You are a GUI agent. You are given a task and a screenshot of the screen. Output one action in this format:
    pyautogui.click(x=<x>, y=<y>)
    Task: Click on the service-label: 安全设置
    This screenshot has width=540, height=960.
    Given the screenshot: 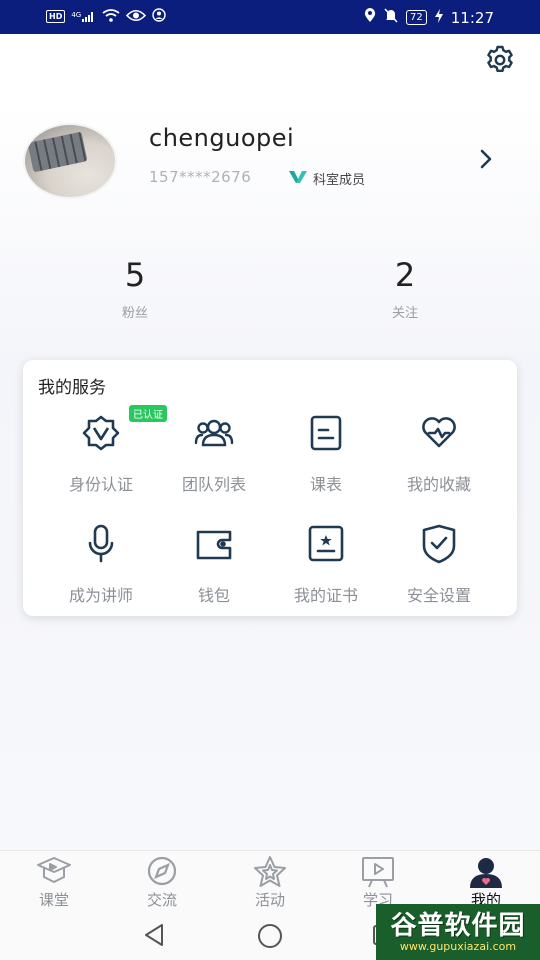 What is the action you would take?
    pyautogui.click(x=438, y=595)
    